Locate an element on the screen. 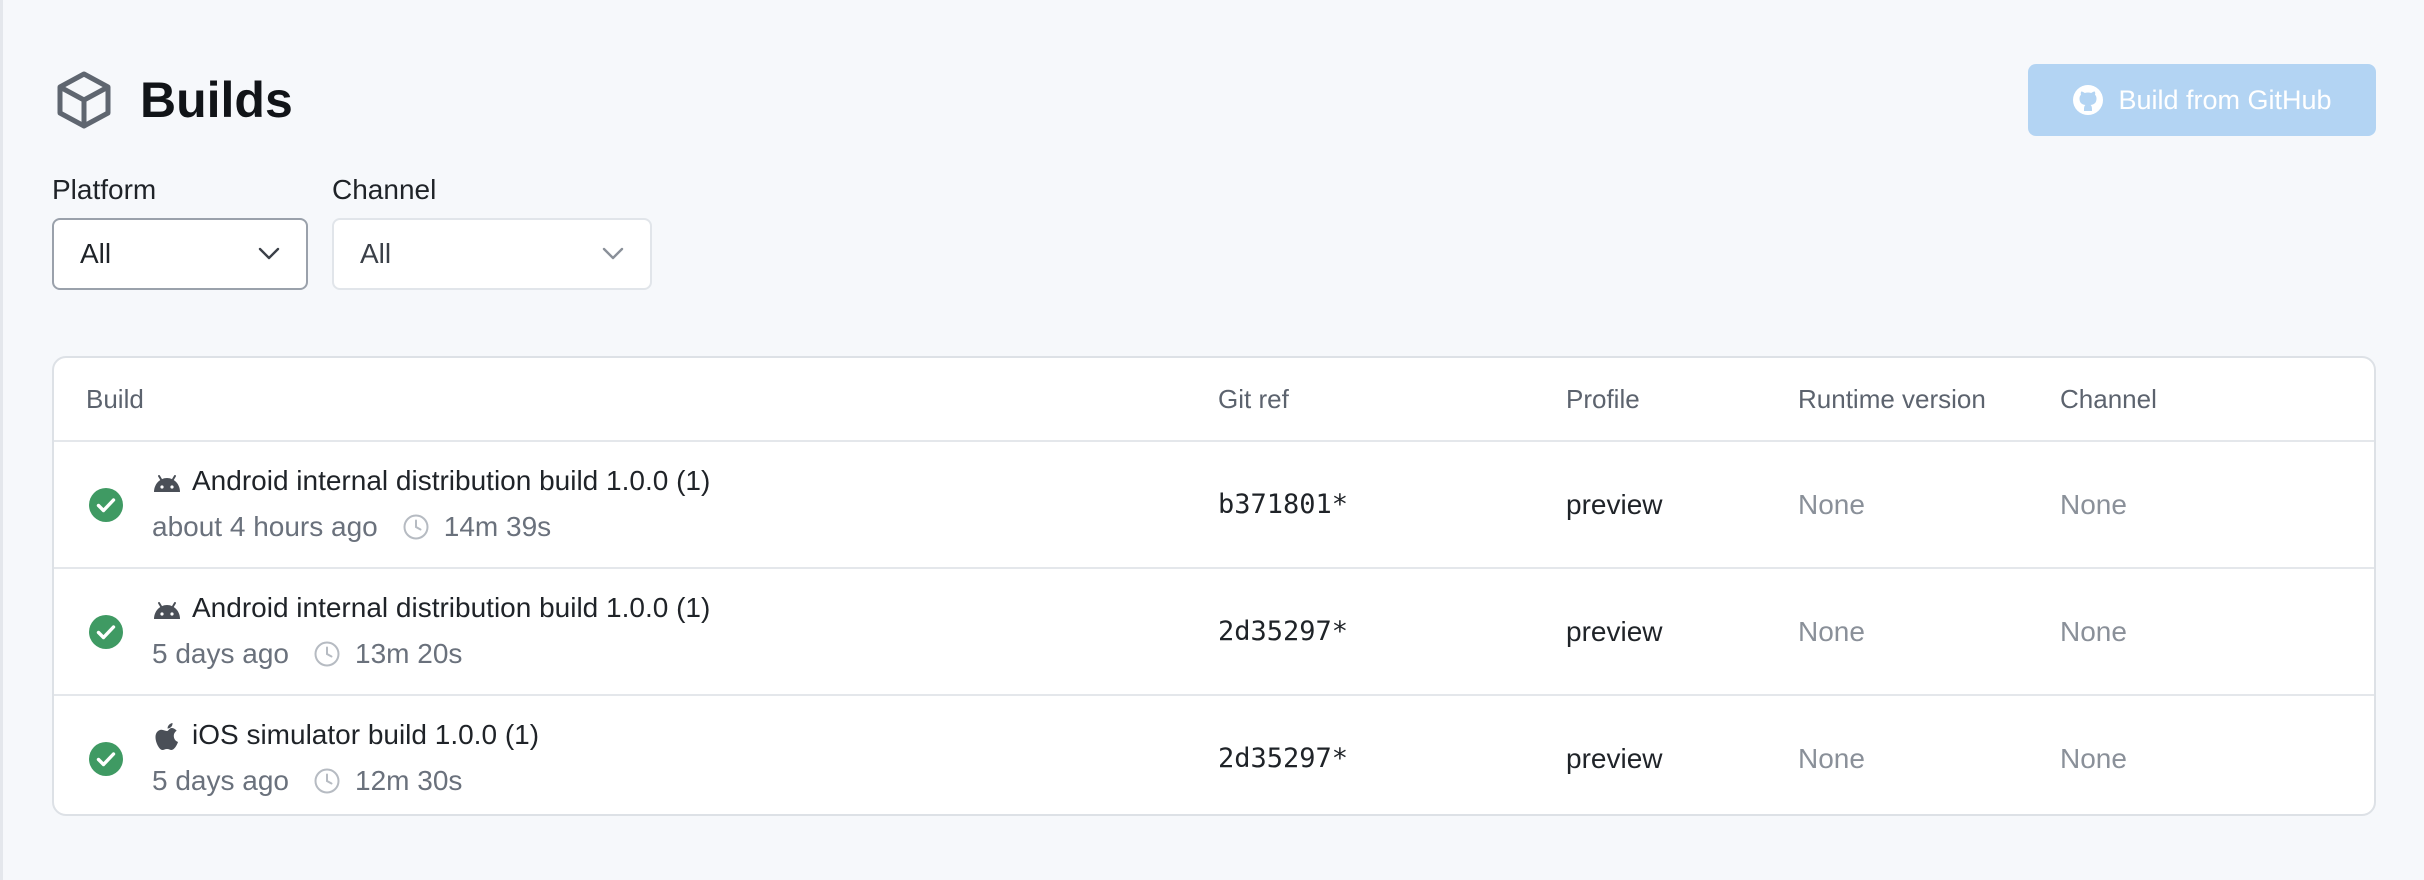  page-title: Builds is located at coordinates (216, 100).